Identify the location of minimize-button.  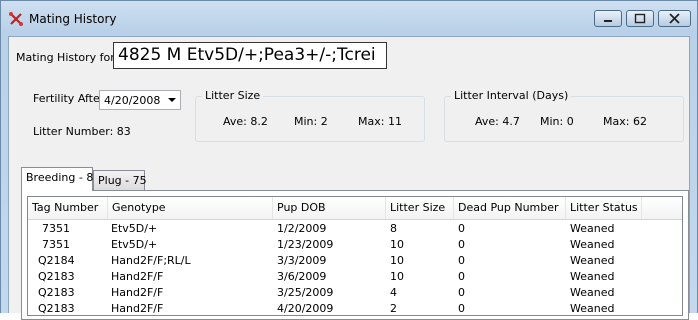
(608, 18).